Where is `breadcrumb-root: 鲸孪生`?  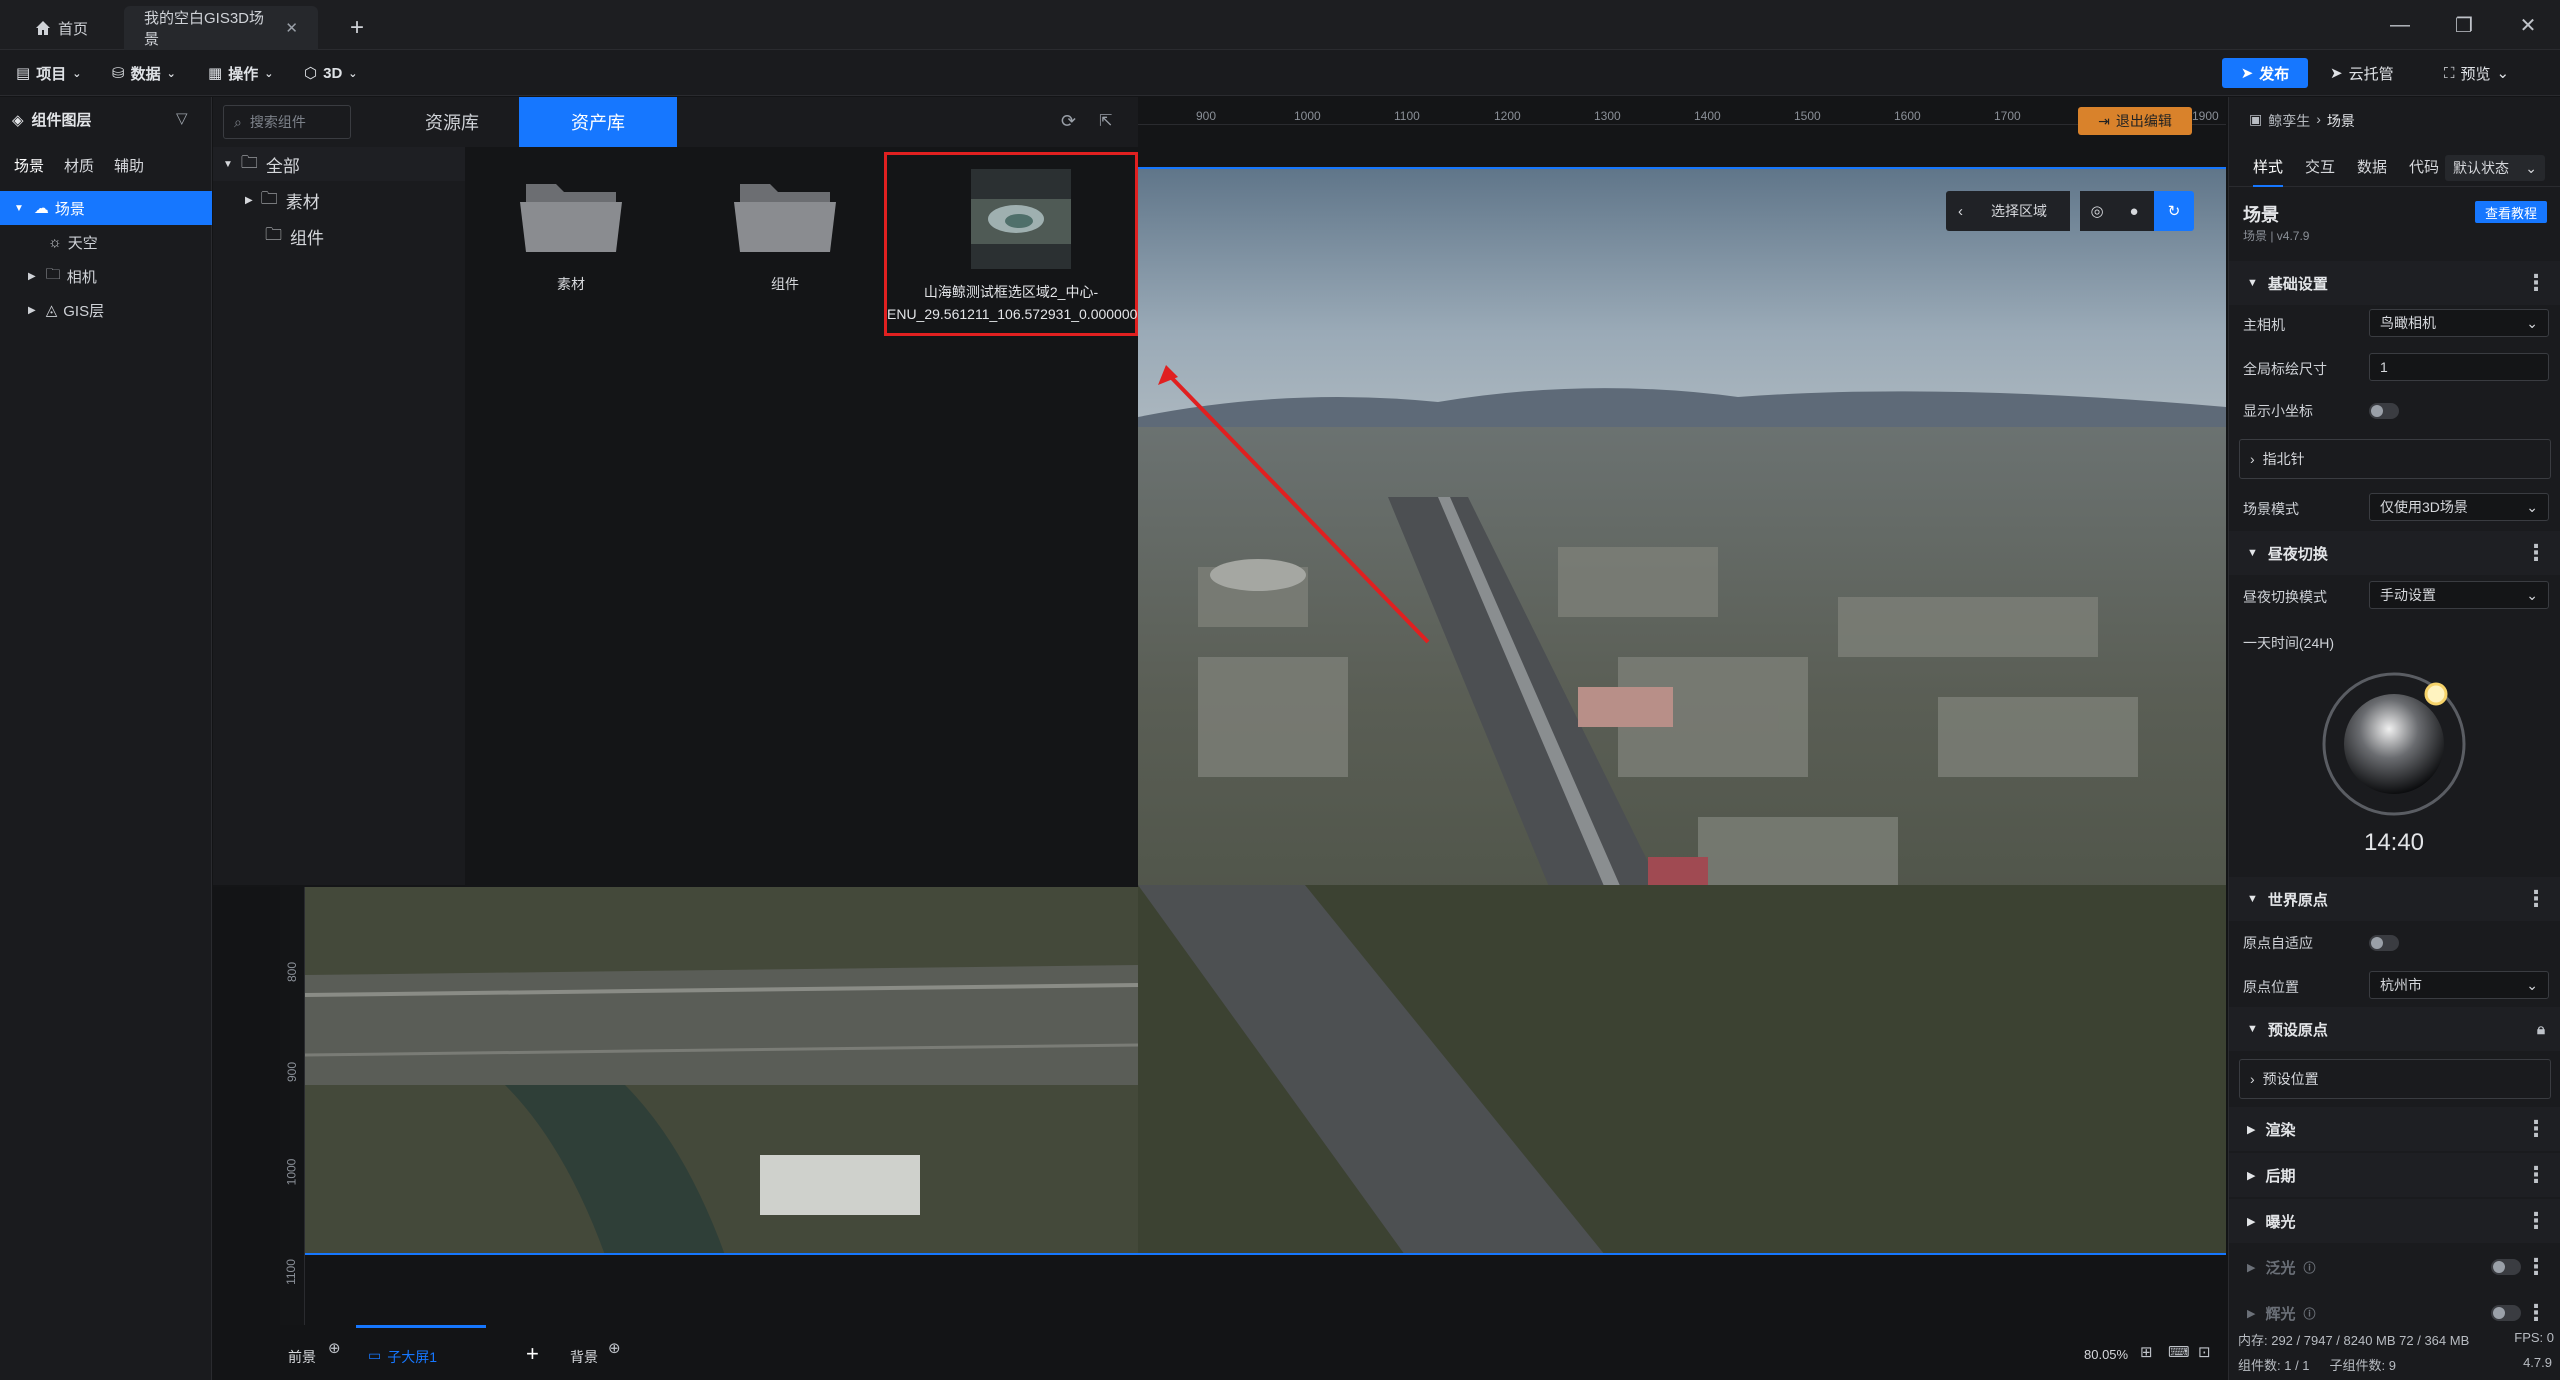 breadcrumb-root: 鲸孪生 is located at coordinates (2289, 121).